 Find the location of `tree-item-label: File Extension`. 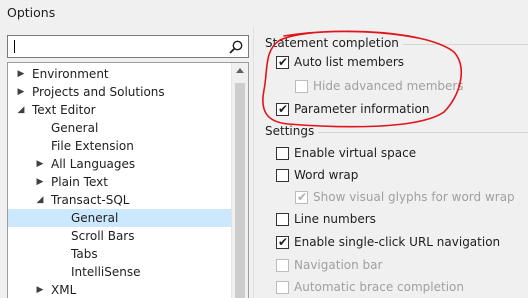

tree-item-label: File Extension is located at coordinates (92, 146).